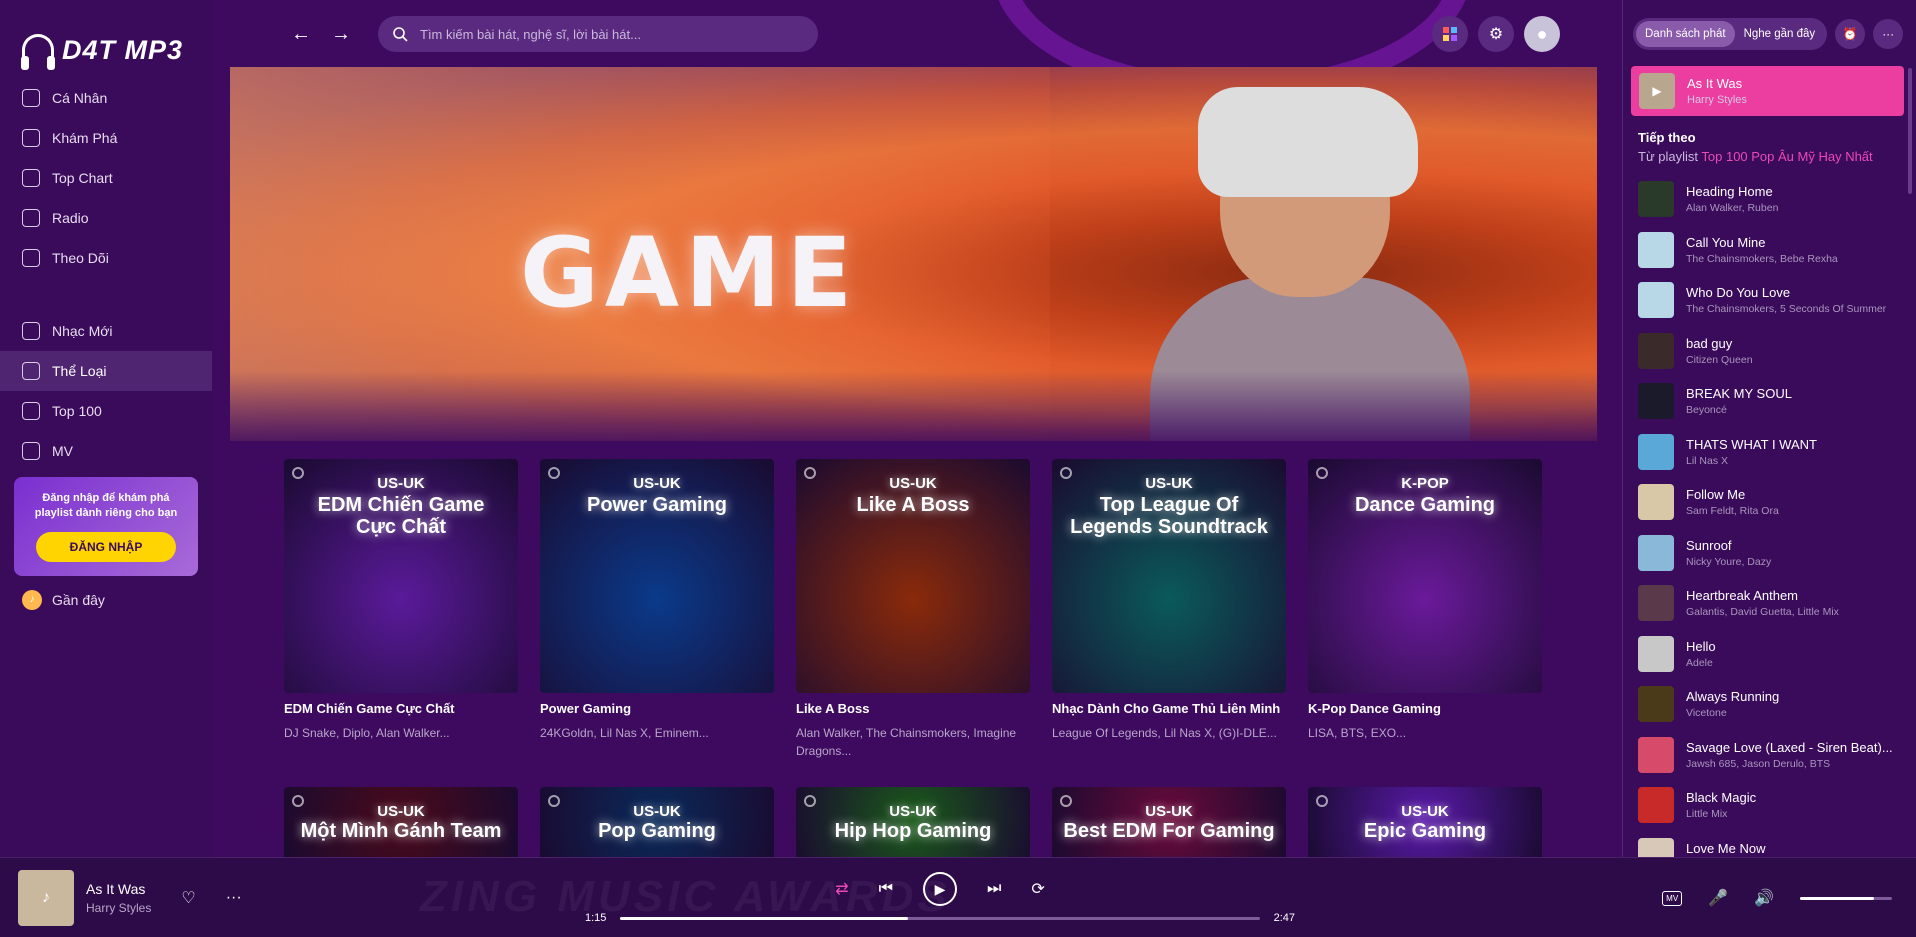  Describe the element at coordinates (1425, 708) in the screenshot. I see `playlist-title: K-Pop Dance Gaming` at that location.